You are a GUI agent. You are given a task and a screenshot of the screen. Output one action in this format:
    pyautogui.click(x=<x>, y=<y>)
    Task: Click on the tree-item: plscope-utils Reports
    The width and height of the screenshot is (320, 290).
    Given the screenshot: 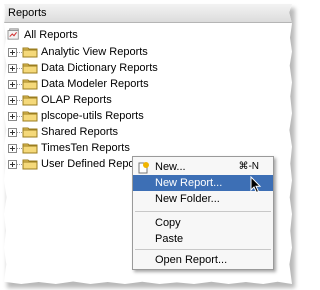 What is the action you would take?
    pyautogui.click(x=94, y=116)
    